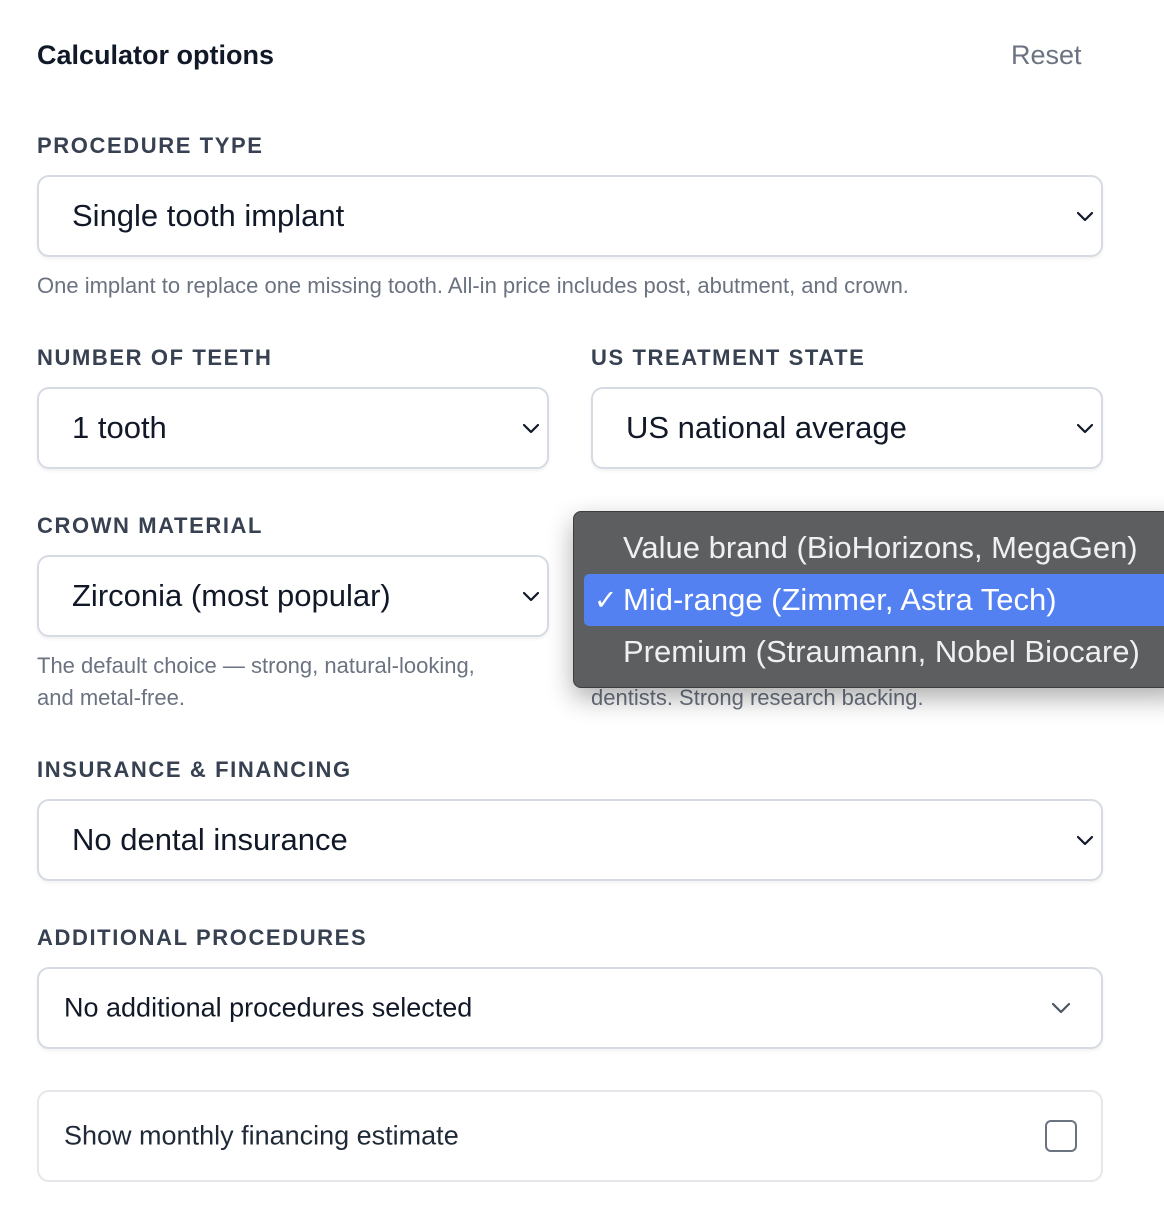 The height and width of the screenshot is (1214, 1164). I want to click on dropdown-option-premium: Premium (Straumann, Nobel Biocare), so click(874, 652).